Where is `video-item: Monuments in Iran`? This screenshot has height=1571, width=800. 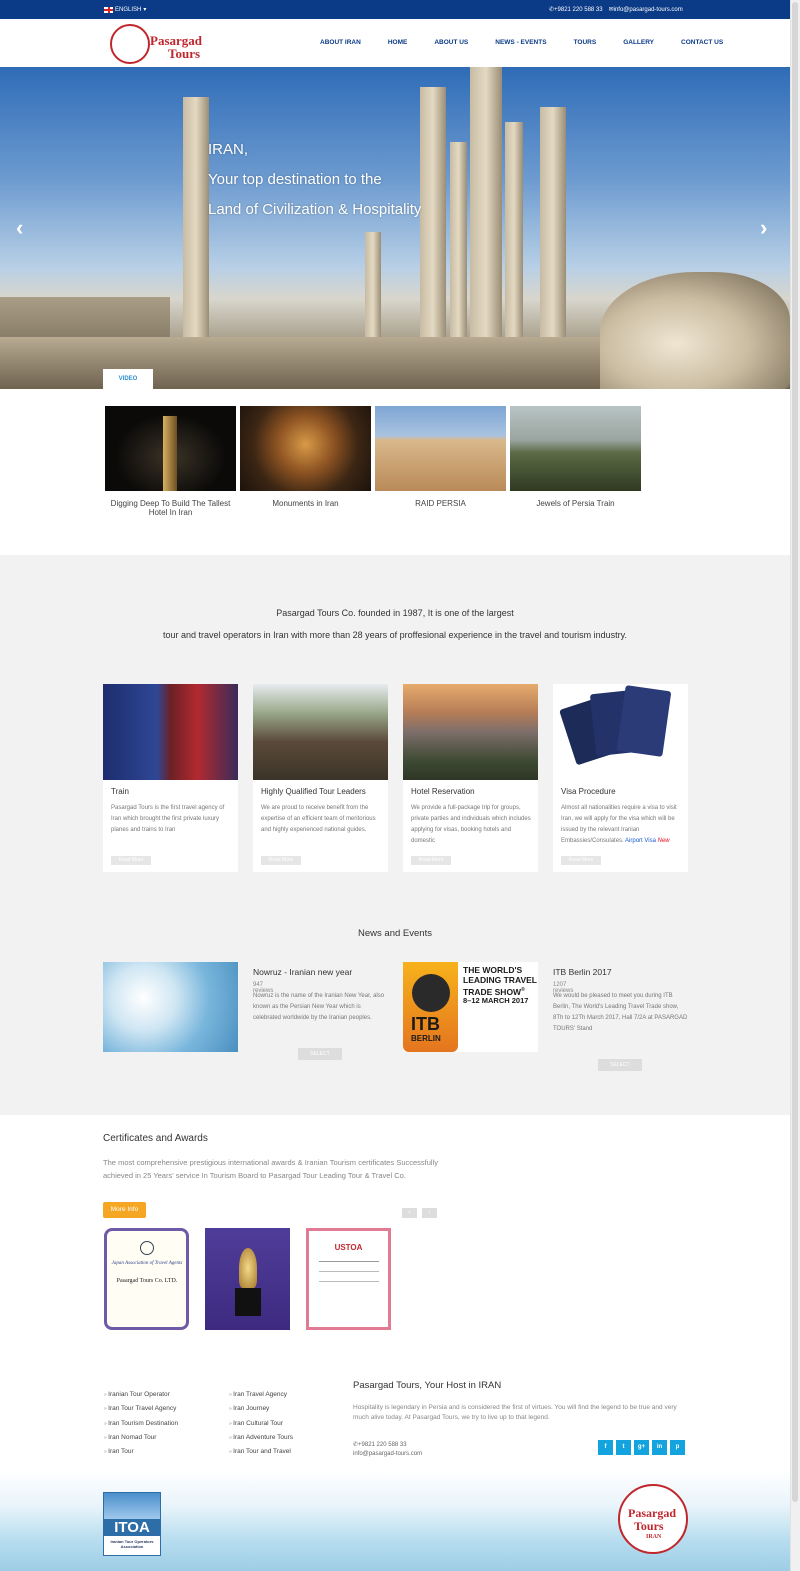
video-item: Monuments in Iran is located at coordinates (305, 461).